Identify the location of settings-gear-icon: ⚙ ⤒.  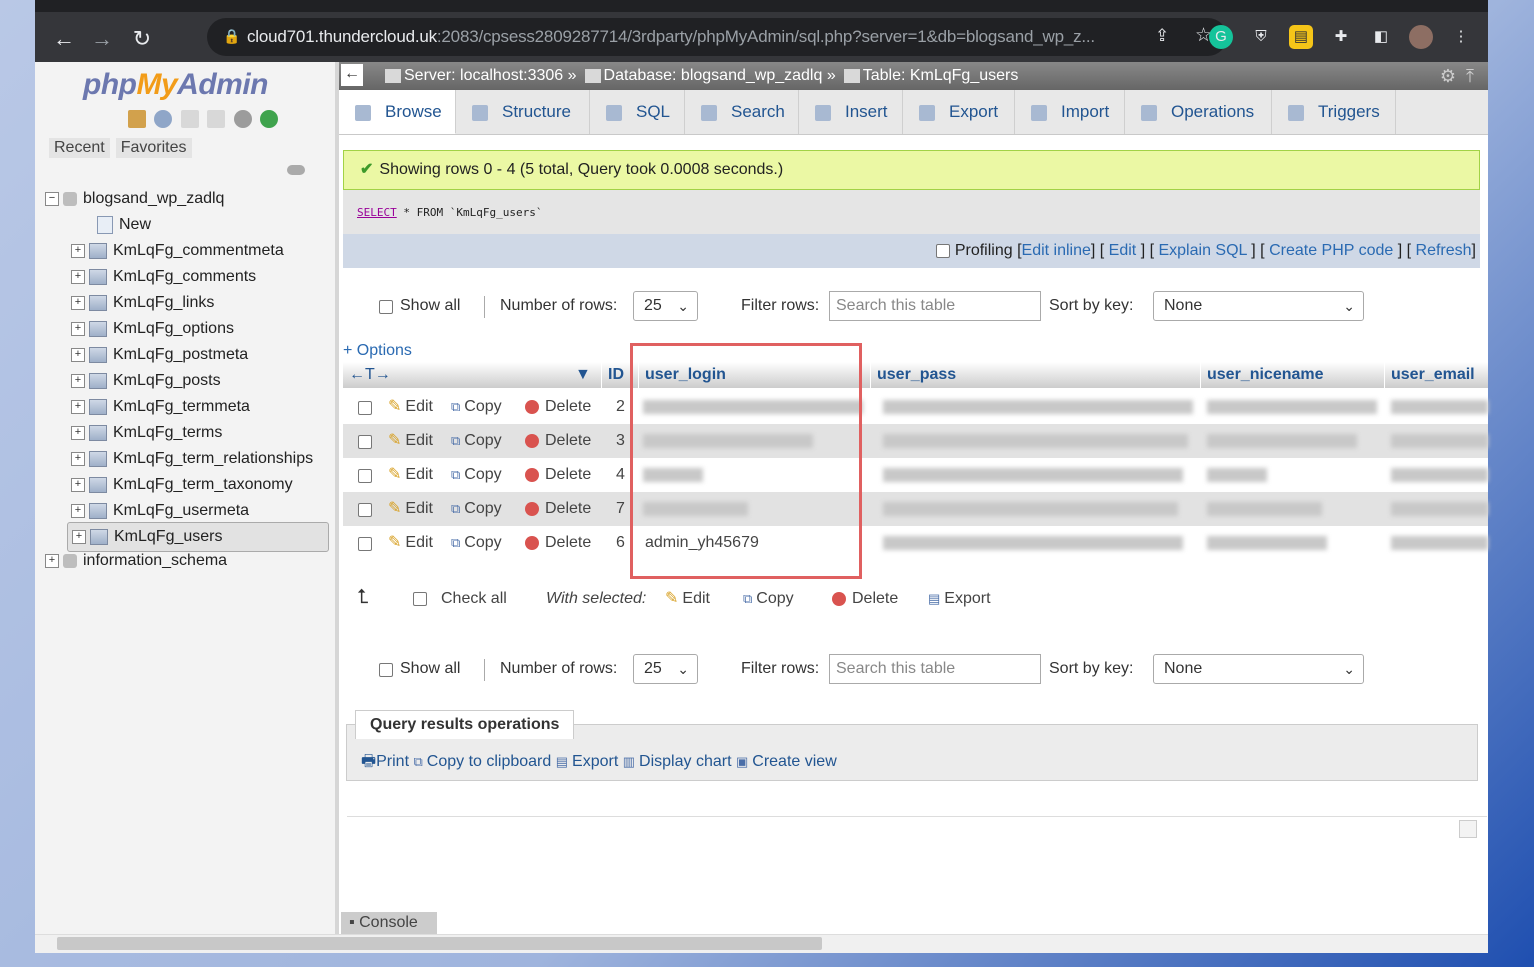
(1457, 76).